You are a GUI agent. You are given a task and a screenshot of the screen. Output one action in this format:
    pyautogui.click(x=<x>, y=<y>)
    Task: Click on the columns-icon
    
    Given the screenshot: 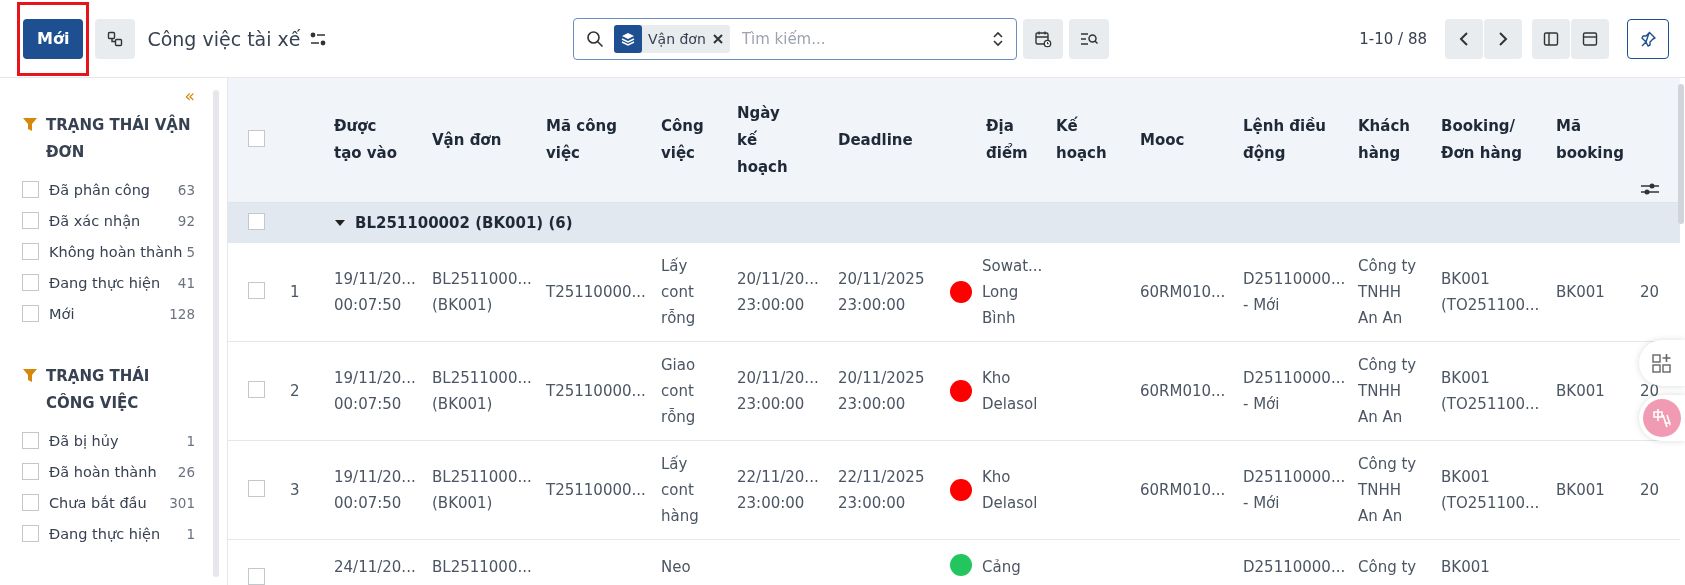 What is the action you would take?
    pyautogui.click(x=1551, y=38)
    